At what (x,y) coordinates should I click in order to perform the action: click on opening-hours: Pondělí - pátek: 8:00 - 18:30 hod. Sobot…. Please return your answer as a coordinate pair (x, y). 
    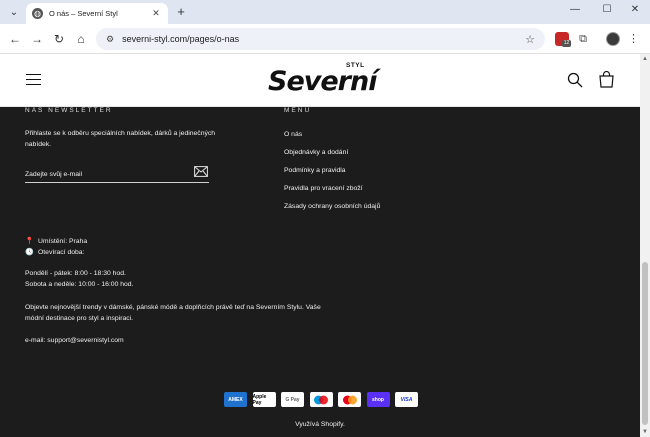
    Looking at the image, I should click on (79, 279).